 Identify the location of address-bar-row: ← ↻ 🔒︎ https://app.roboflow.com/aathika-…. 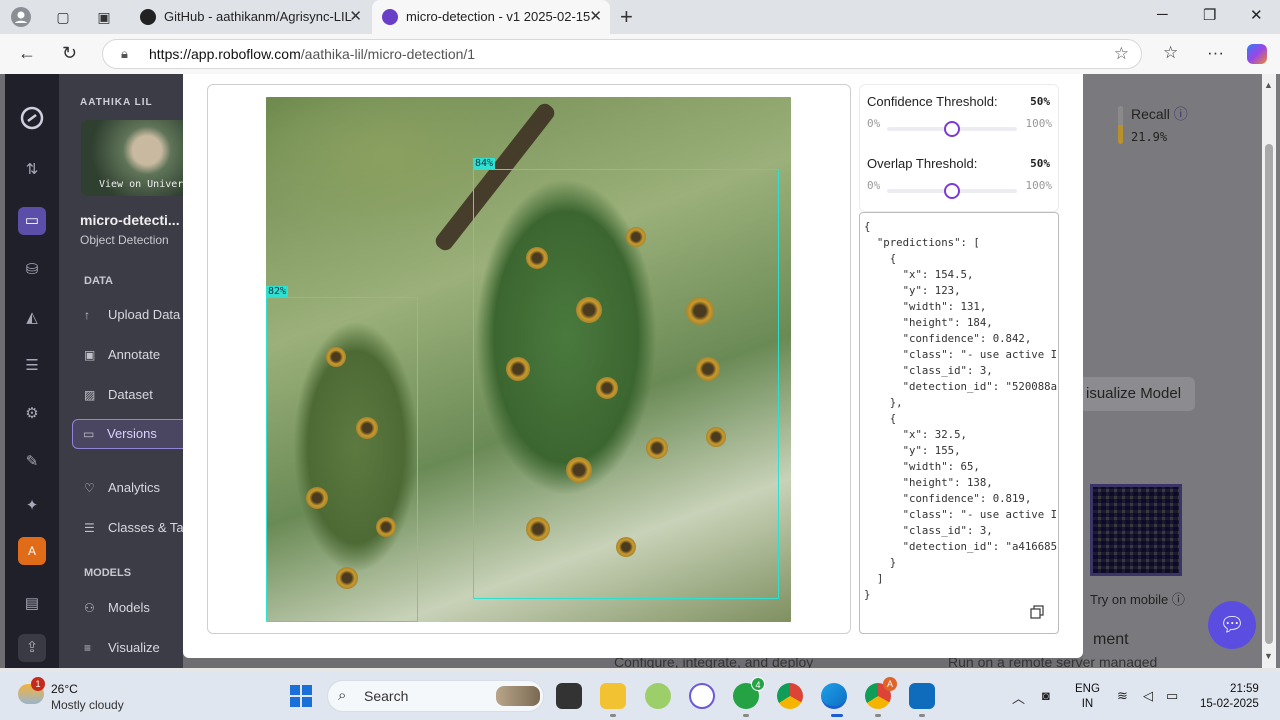
(640, 54).